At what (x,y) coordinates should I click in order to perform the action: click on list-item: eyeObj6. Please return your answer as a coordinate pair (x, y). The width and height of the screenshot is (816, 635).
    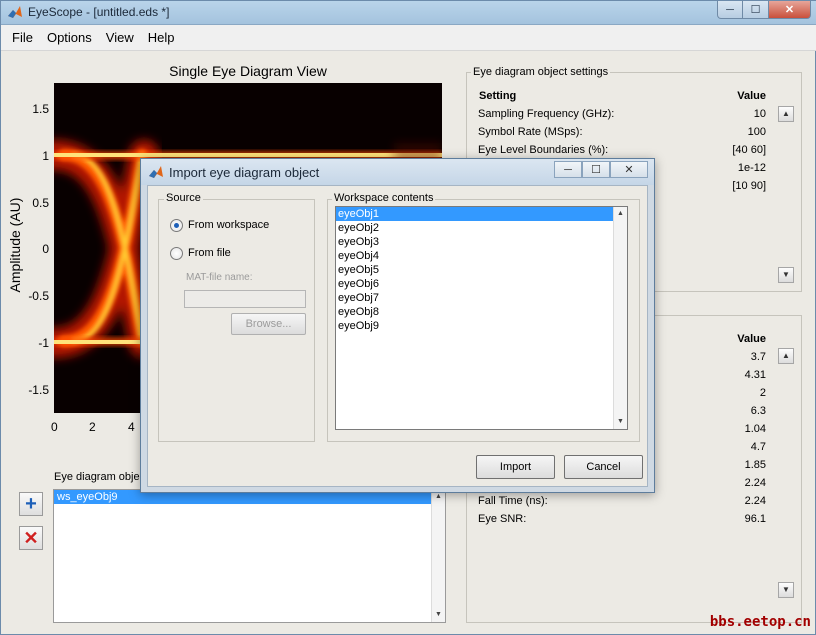
    Looking at the image, I should click on (481, 284).